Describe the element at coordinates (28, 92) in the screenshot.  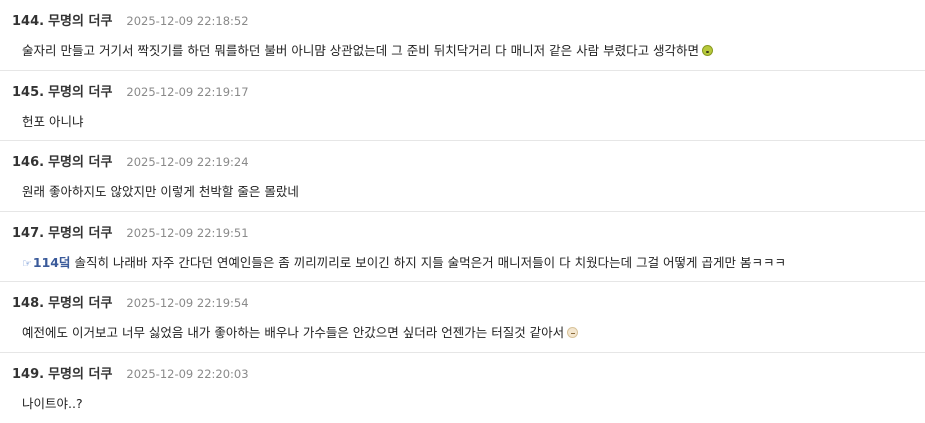
I see `comment-number: 145.` at that location.